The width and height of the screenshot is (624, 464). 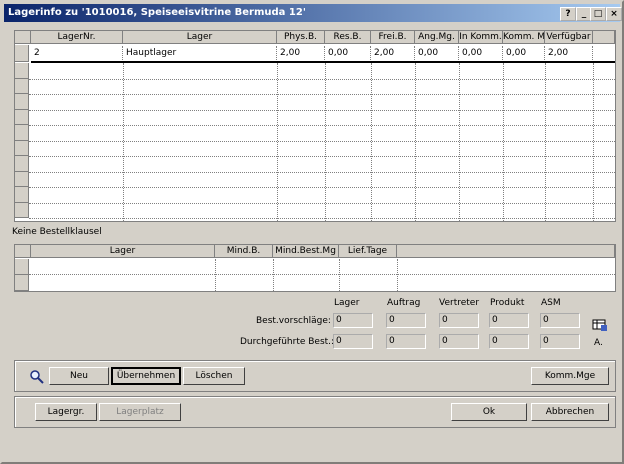 What do you see at coordinates (570, 412) in the screenshot?
I see `abbrechen-button: Abbrechen` at bounding box center [570, 412].